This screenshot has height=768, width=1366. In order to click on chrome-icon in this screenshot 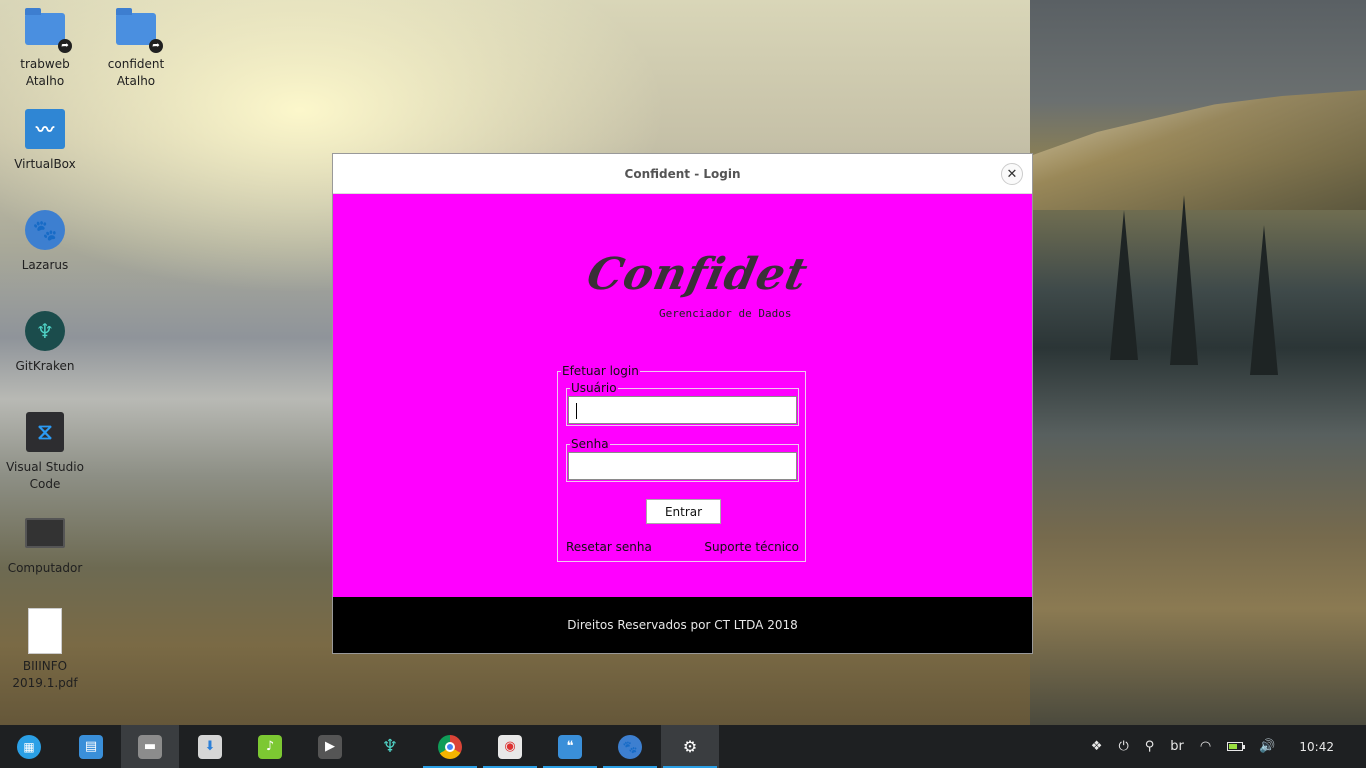, I will do `click(450, 746)`.